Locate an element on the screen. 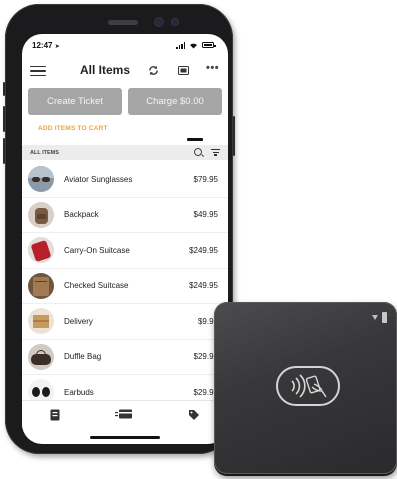  charge-button: Charge $0.00 is located at coordinates (175, 101).